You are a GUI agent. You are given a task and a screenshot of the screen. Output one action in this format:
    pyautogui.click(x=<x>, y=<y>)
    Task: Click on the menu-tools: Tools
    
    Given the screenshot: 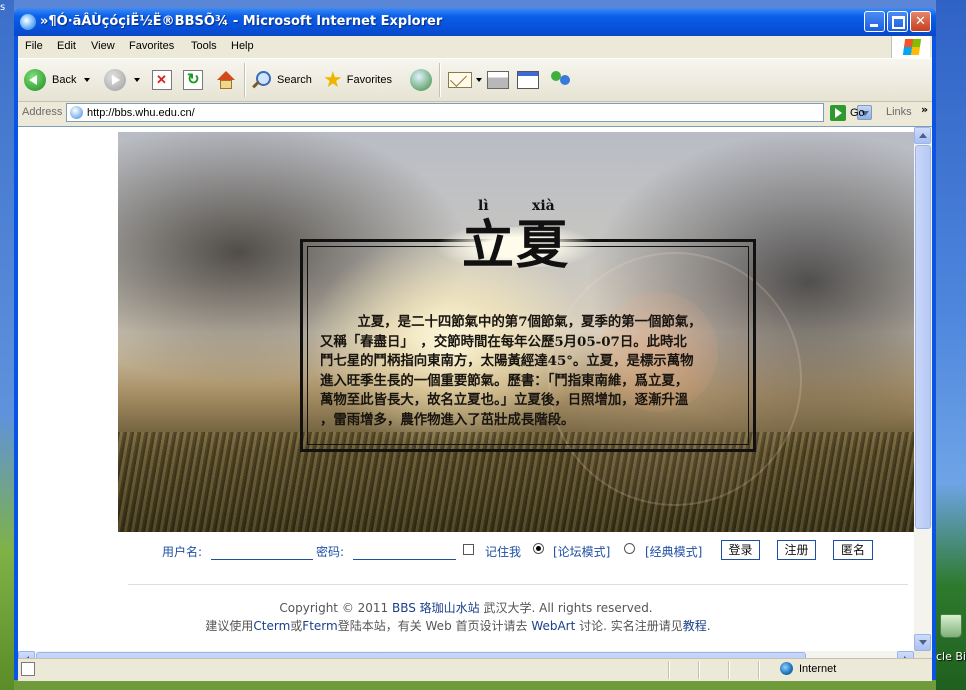 What is the action you would take?
    pyautogui.click(x=204, y=46)
    